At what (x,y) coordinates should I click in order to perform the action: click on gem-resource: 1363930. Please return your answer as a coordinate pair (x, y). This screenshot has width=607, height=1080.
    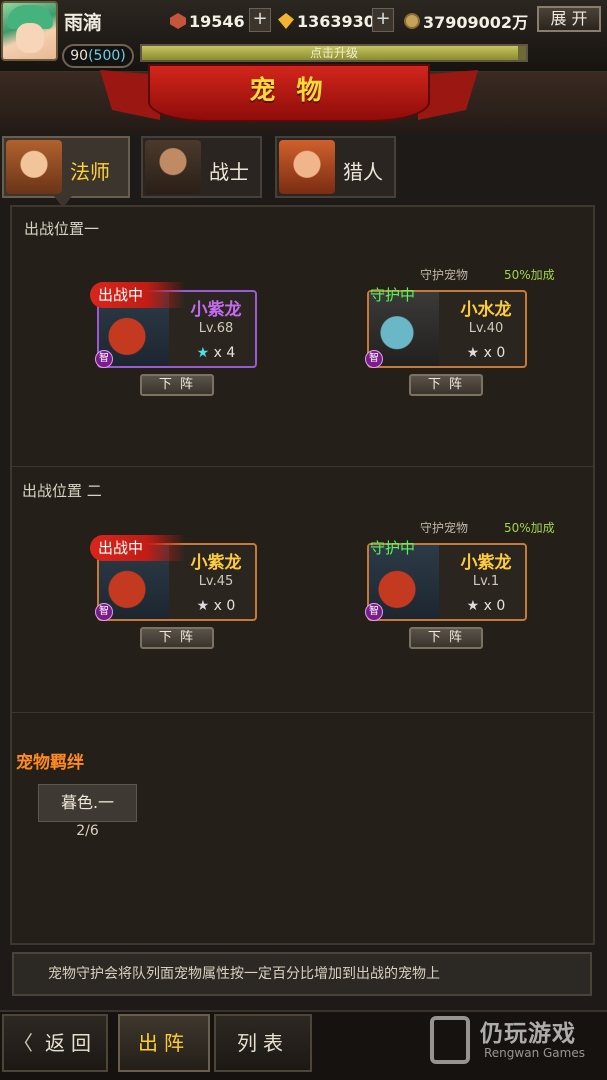
    Looking at the image, I should click on (326, 21).